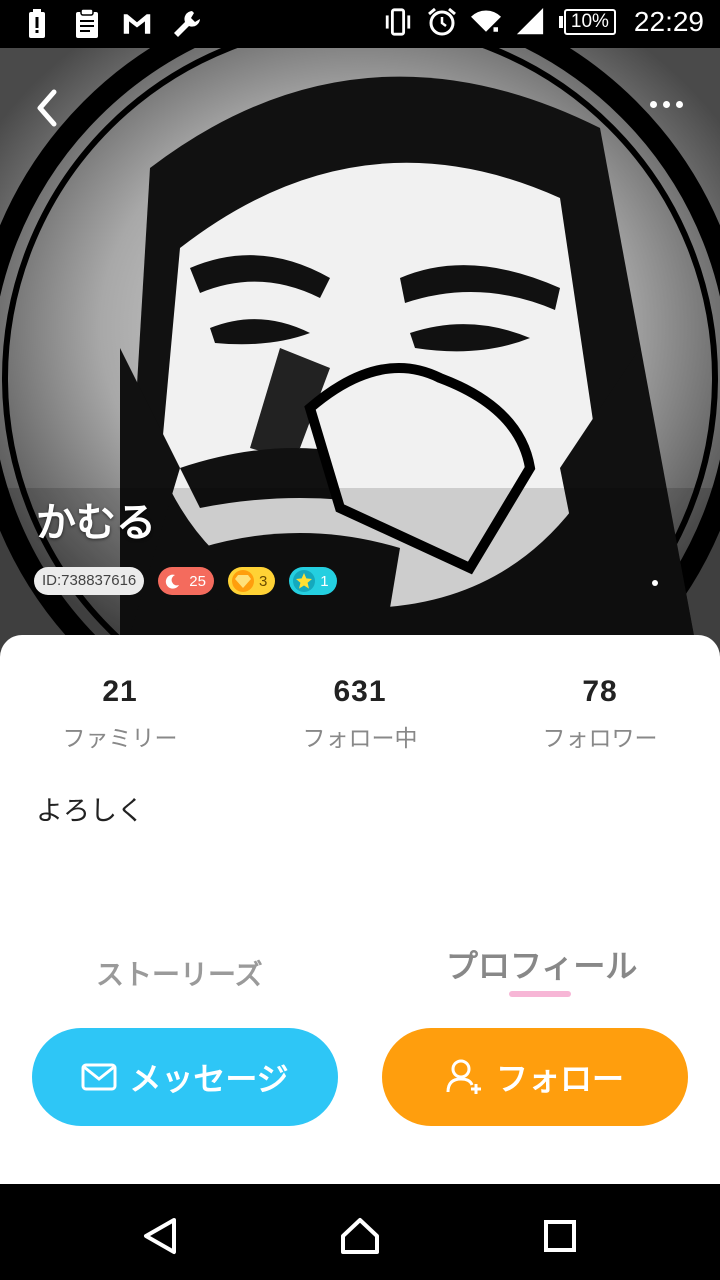 This screenshot has width=720, height=1280. I want to click on star-icon, so click(304, 581).